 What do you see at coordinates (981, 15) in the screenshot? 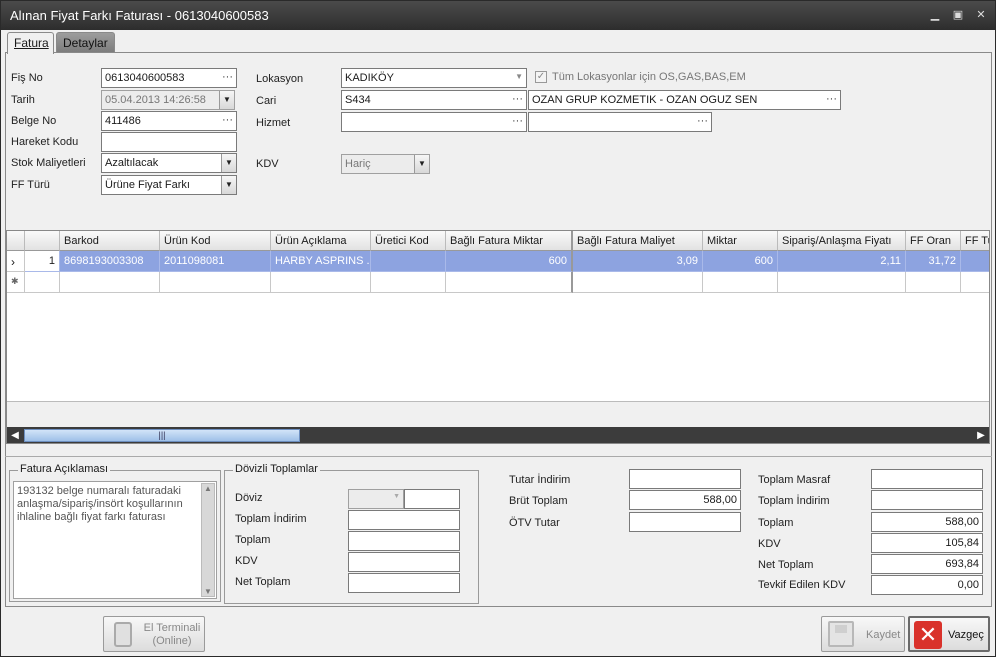
I see `close-icon: ✕` at bounding box center [981, 15].